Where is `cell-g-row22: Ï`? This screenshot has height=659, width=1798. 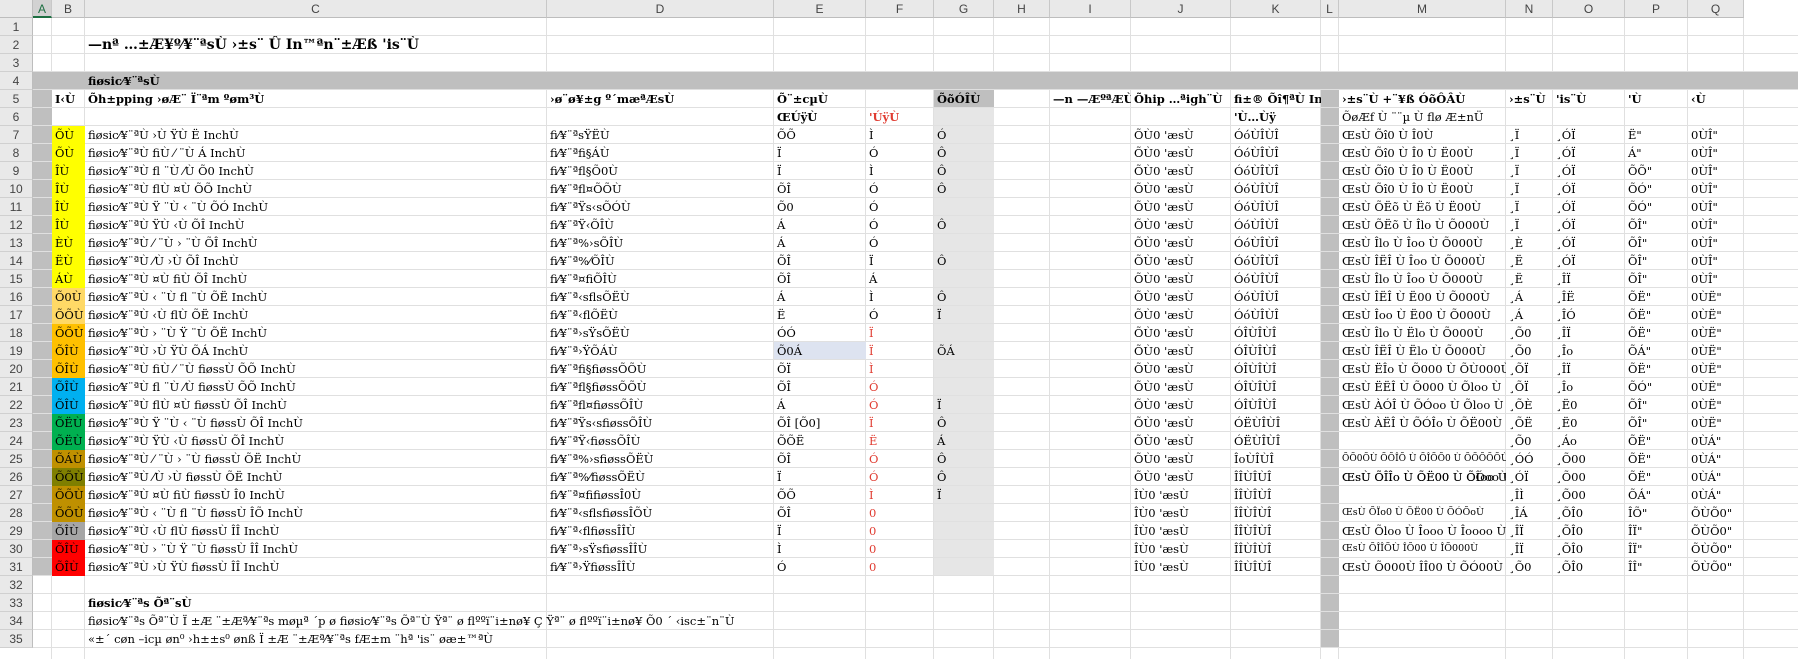
cell-g-row22: Ï is located at coordinates (964, 405).